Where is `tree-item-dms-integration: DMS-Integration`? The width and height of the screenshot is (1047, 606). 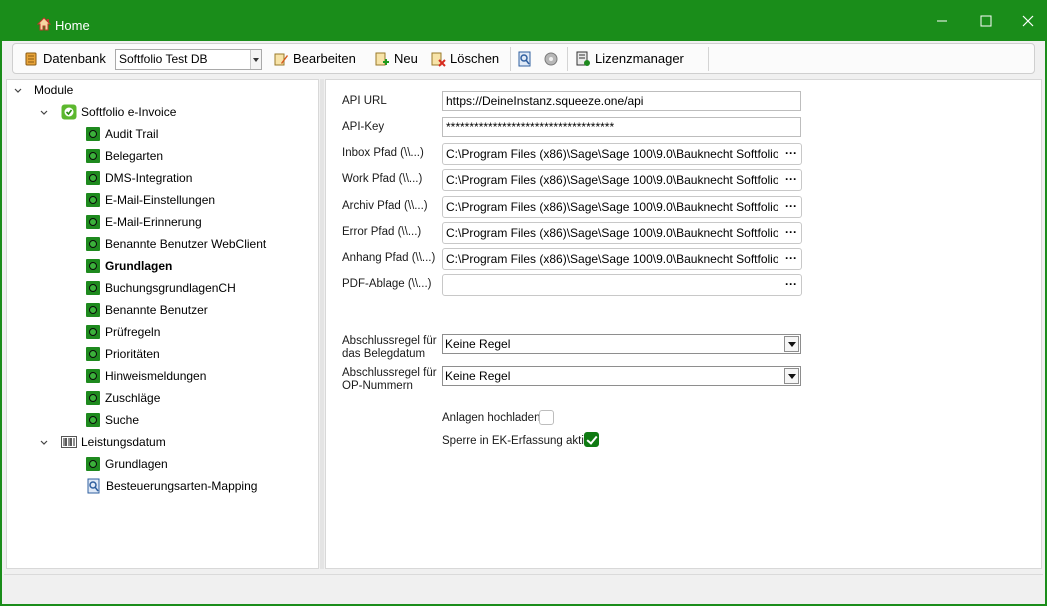
tree-item-dms-integration: DMS-Integration is located at coordinates (139, 178).